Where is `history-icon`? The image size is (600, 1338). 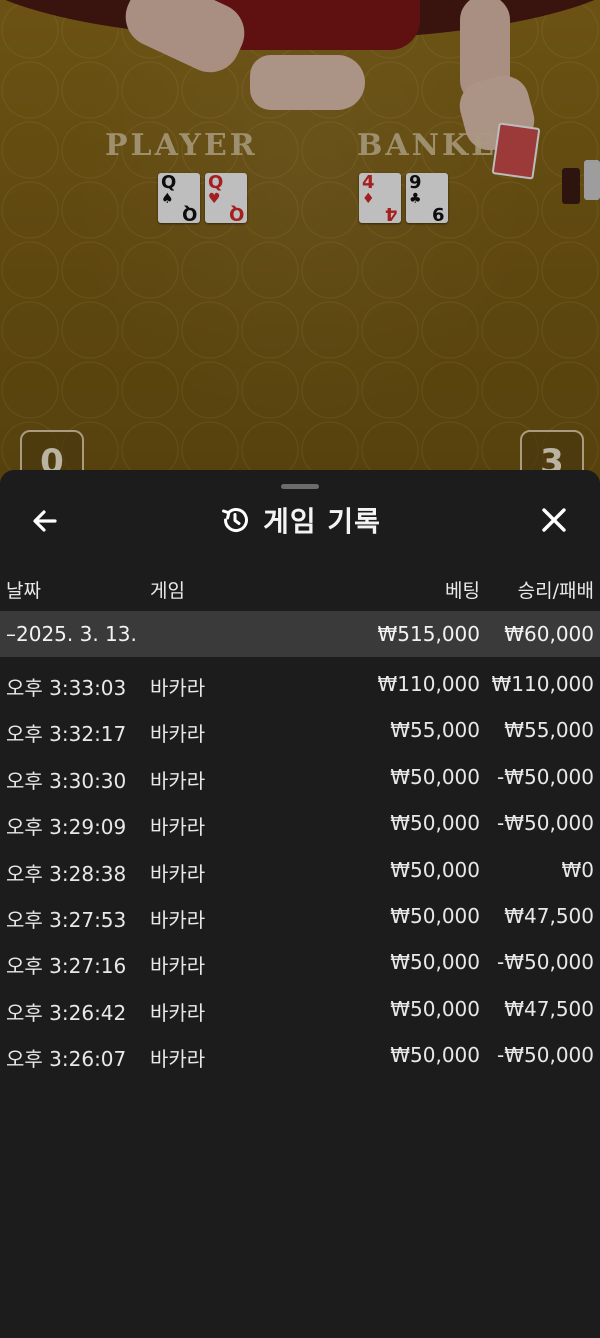
history-icon is located at coordinates (235, 520).